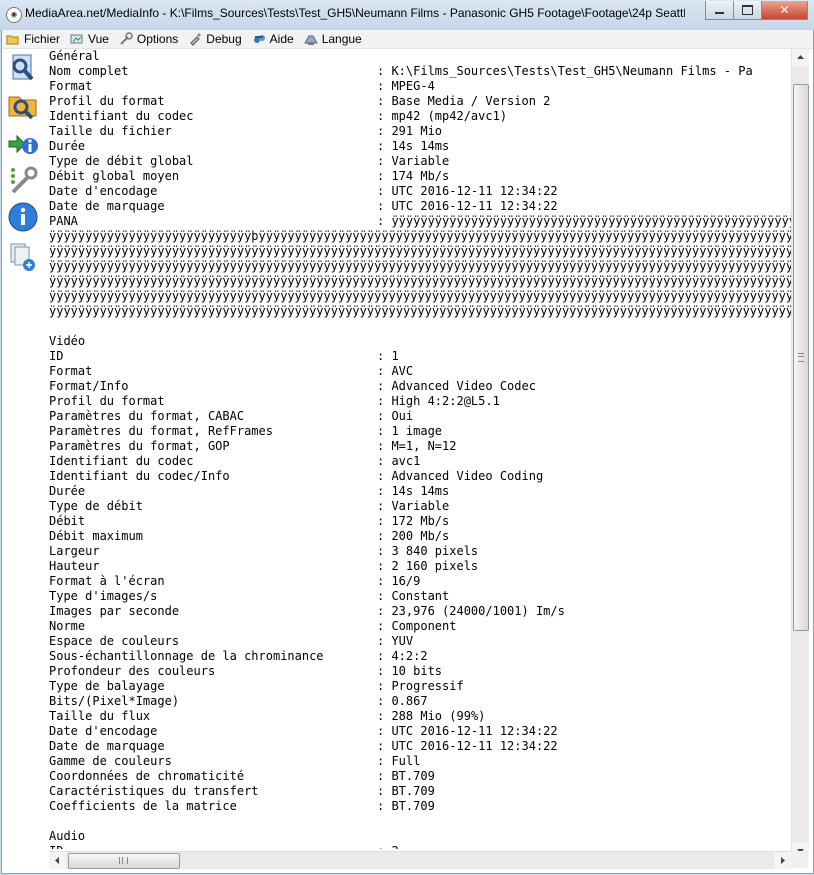 This screenshot has height=875, width=814. I want to click on report-row: Type de débit global: Variable, so click(420, 161).